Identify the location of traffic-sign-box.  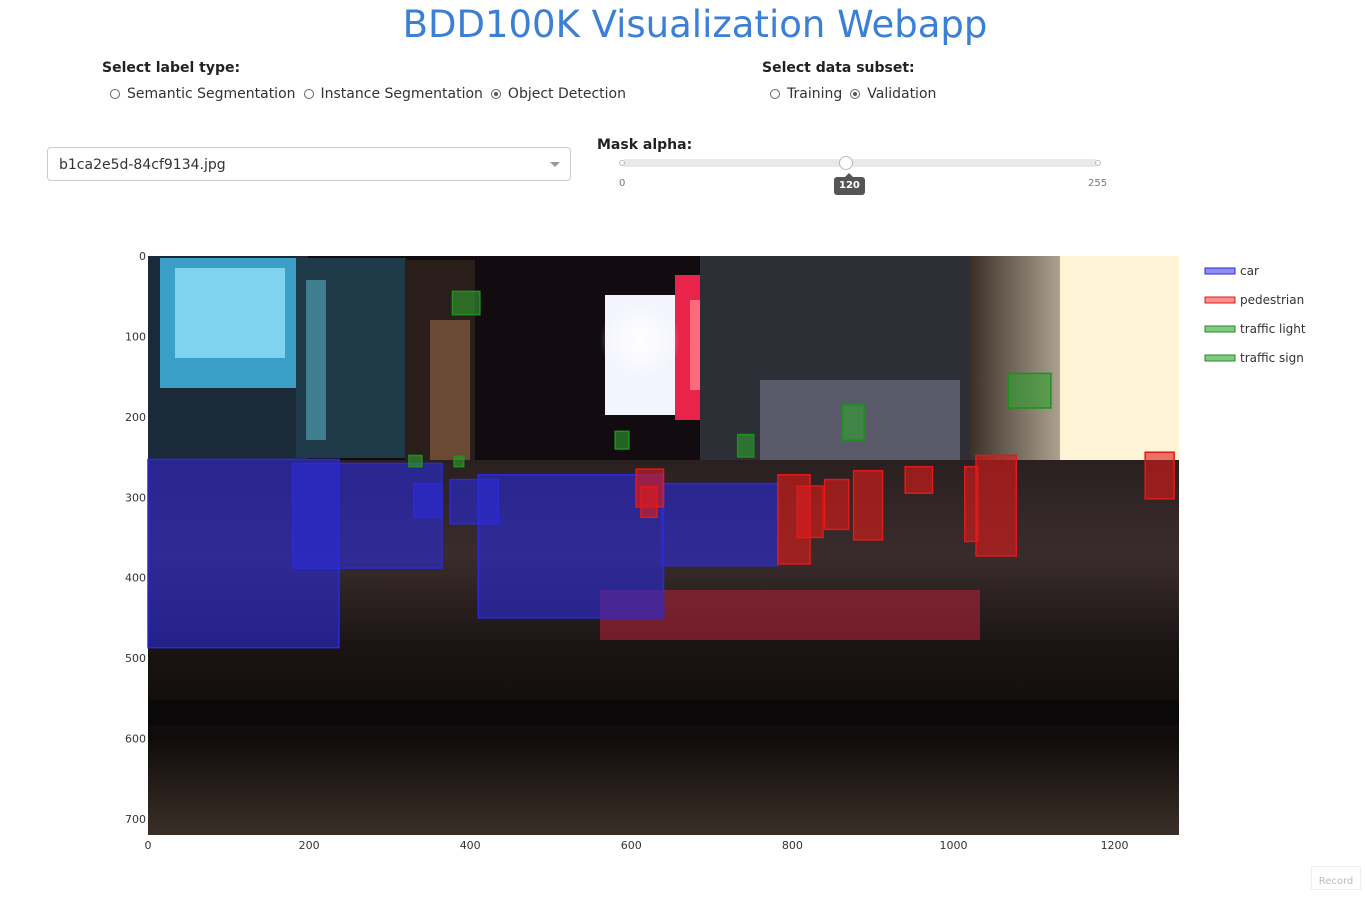
(746, 446).